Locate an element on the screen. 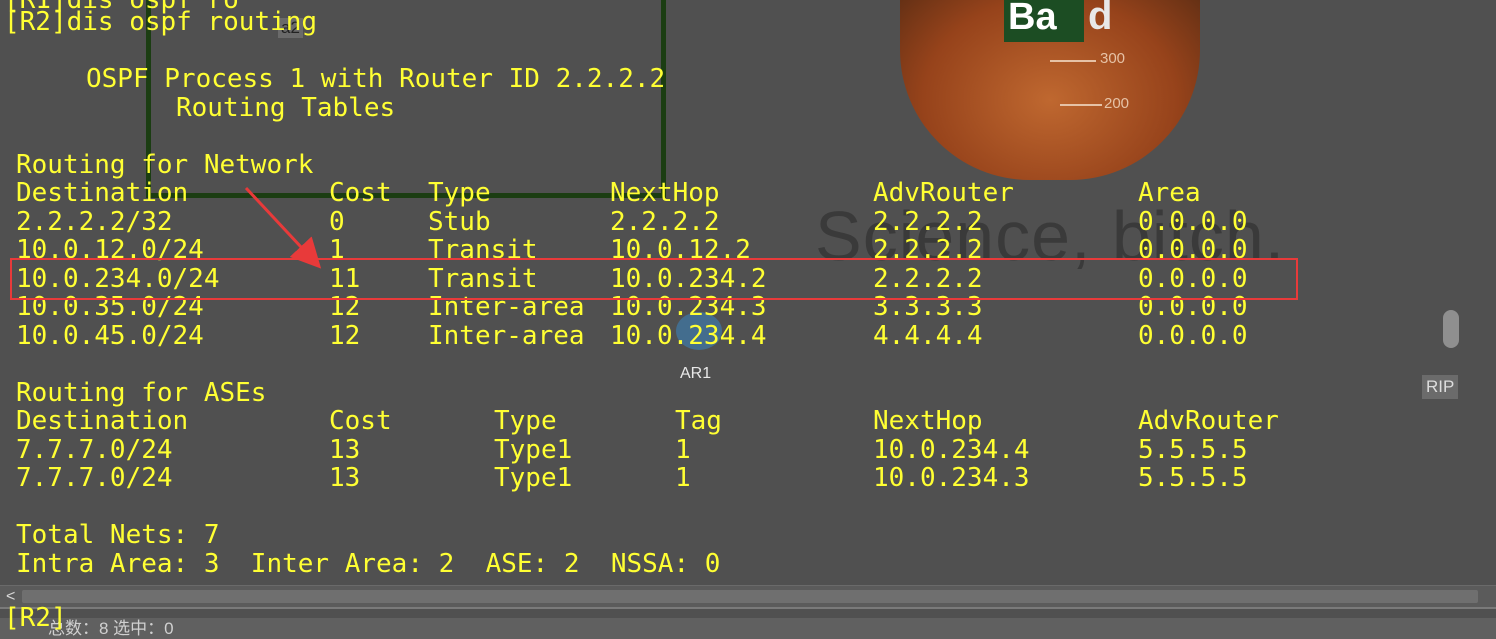 The width and height of the screenshot is (1496, 639). annotation-arrow is located at coordinates (283, 227).